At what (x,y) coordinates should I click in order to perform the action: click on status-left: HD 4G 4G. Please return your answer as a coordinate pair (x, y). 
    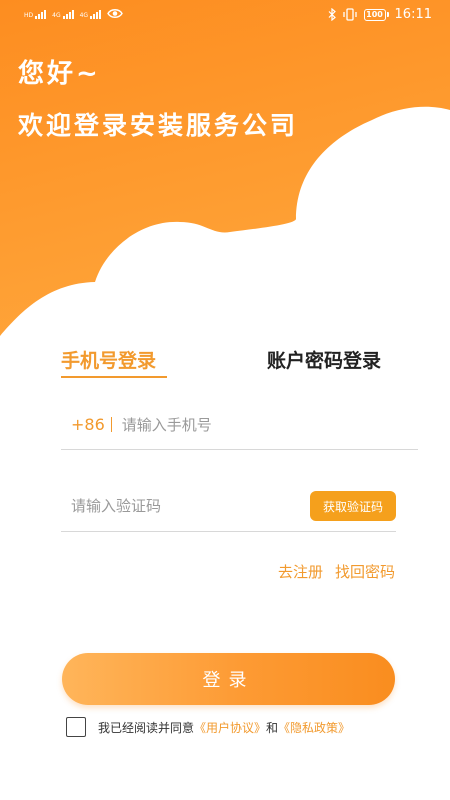
    Looking at the image, I should click on (73, 13).